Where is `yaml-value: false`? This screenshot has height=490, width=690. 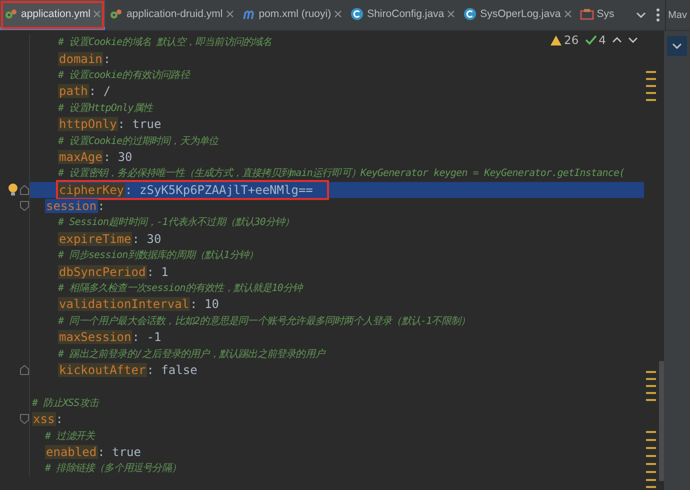
yaml-value: false is located at coordinates (179, 370).